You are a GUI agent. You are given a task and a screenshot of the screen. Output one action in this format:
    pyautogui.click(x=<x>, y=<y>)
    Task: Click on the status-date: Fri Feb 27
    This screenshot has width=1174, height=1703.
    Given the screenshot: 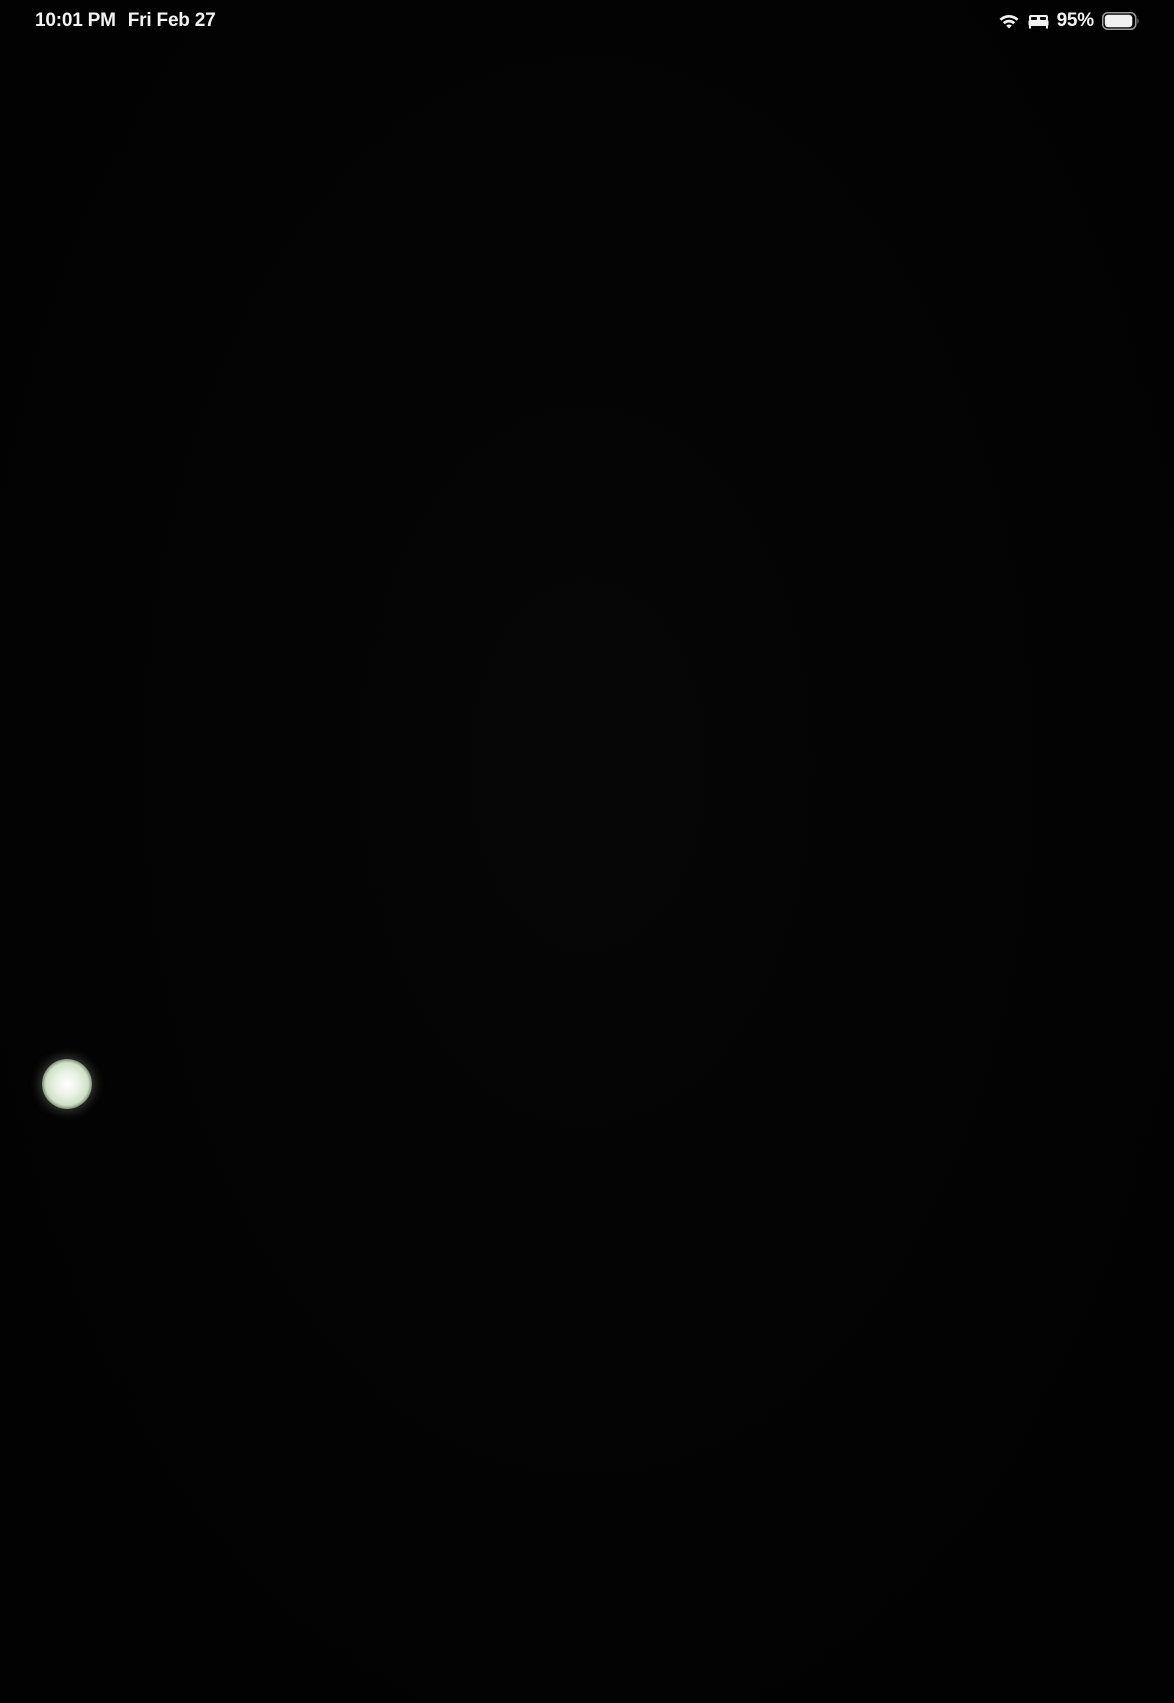 What is the action you would take?
    pyautogui.click(x=171, y=20)
    